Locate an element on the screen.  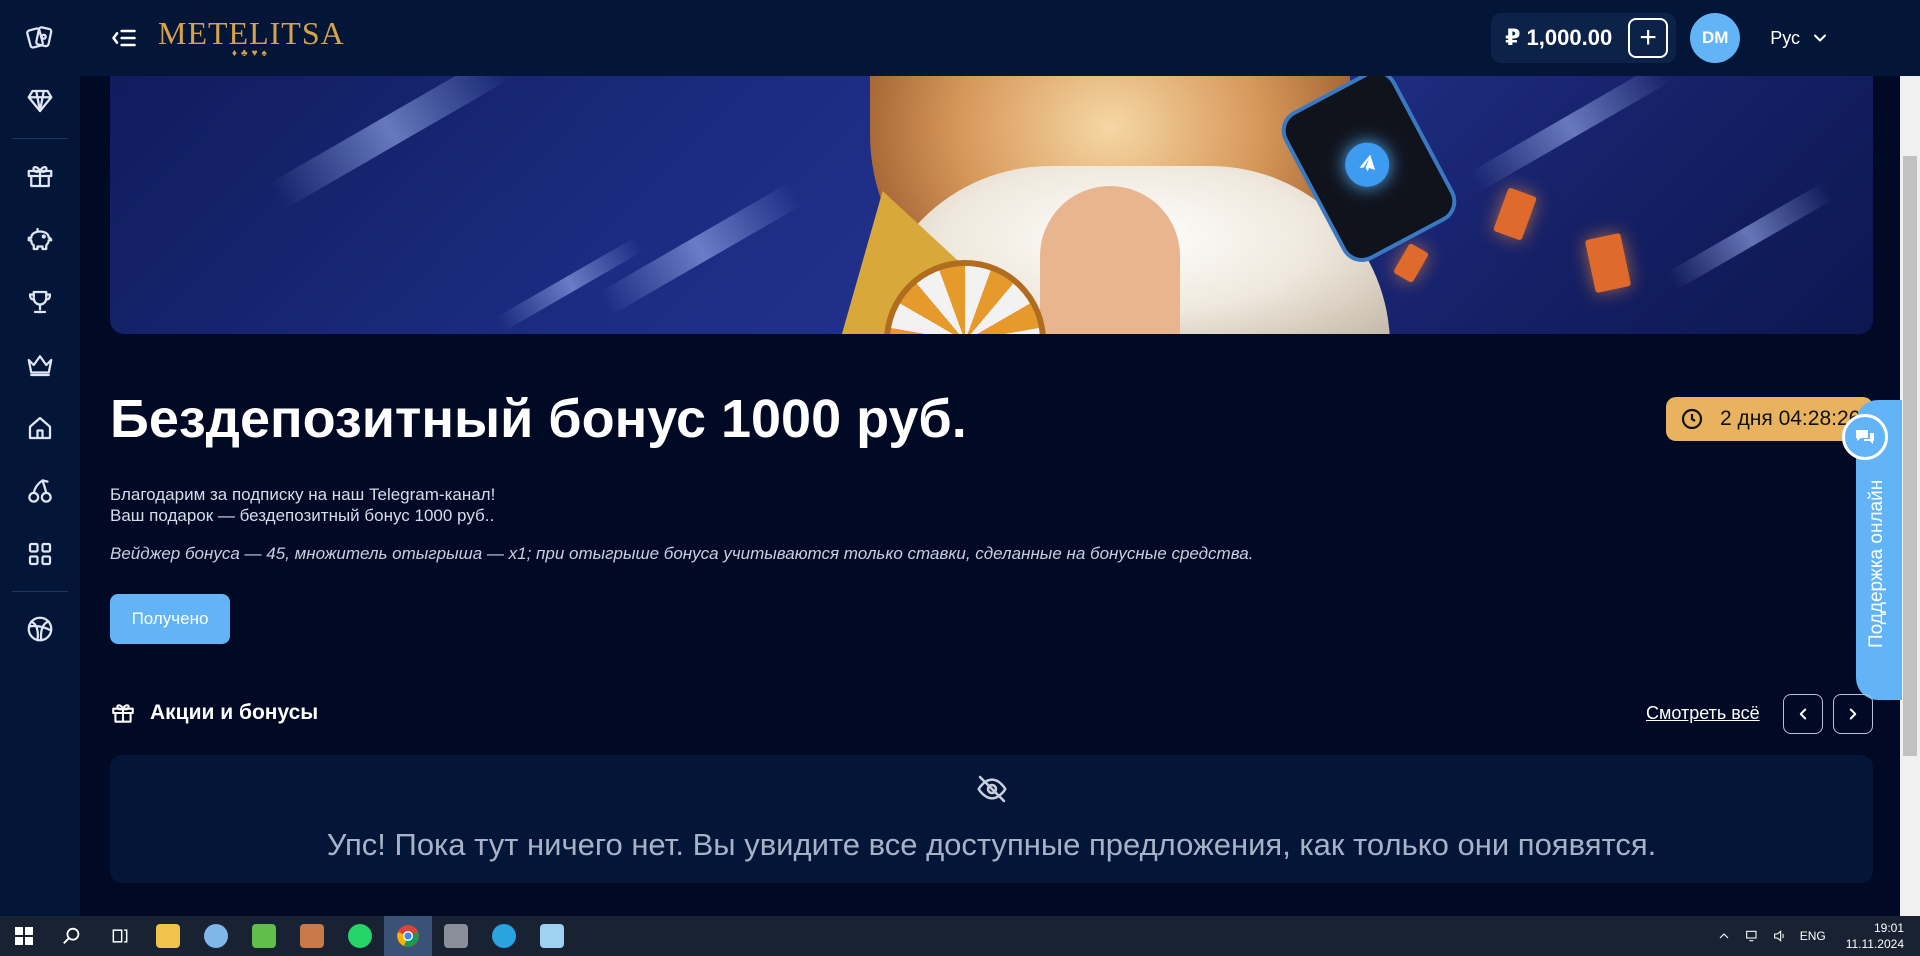
telegram-icon is located at coordinates (504, 936).